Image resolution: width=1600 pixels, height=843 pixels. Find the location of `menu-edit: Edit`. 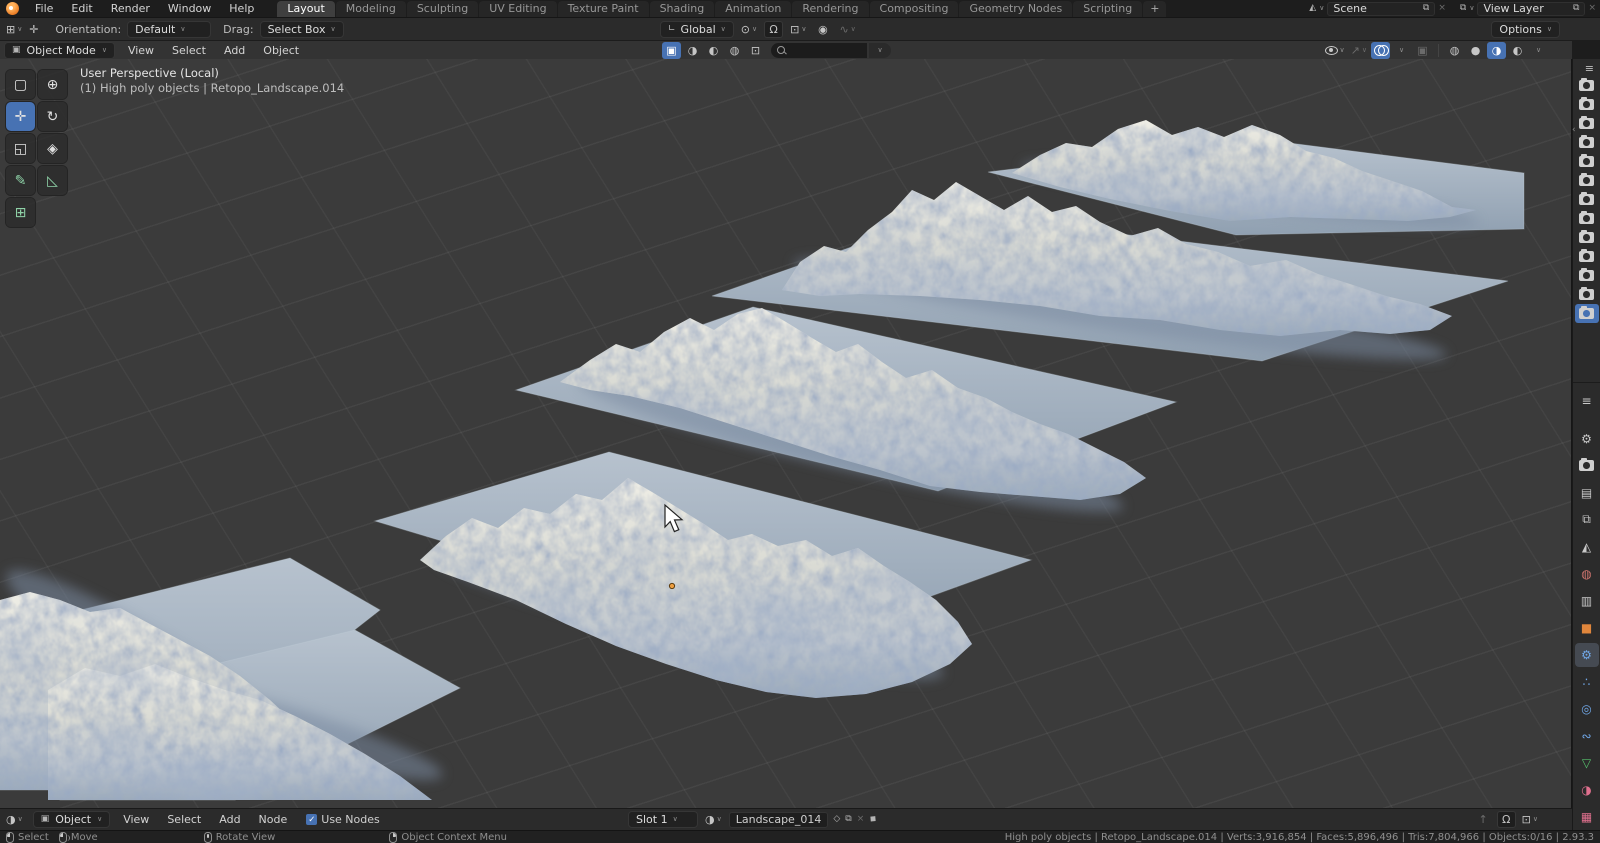

menu-edit: Edit is located at coordinates (81, 8).